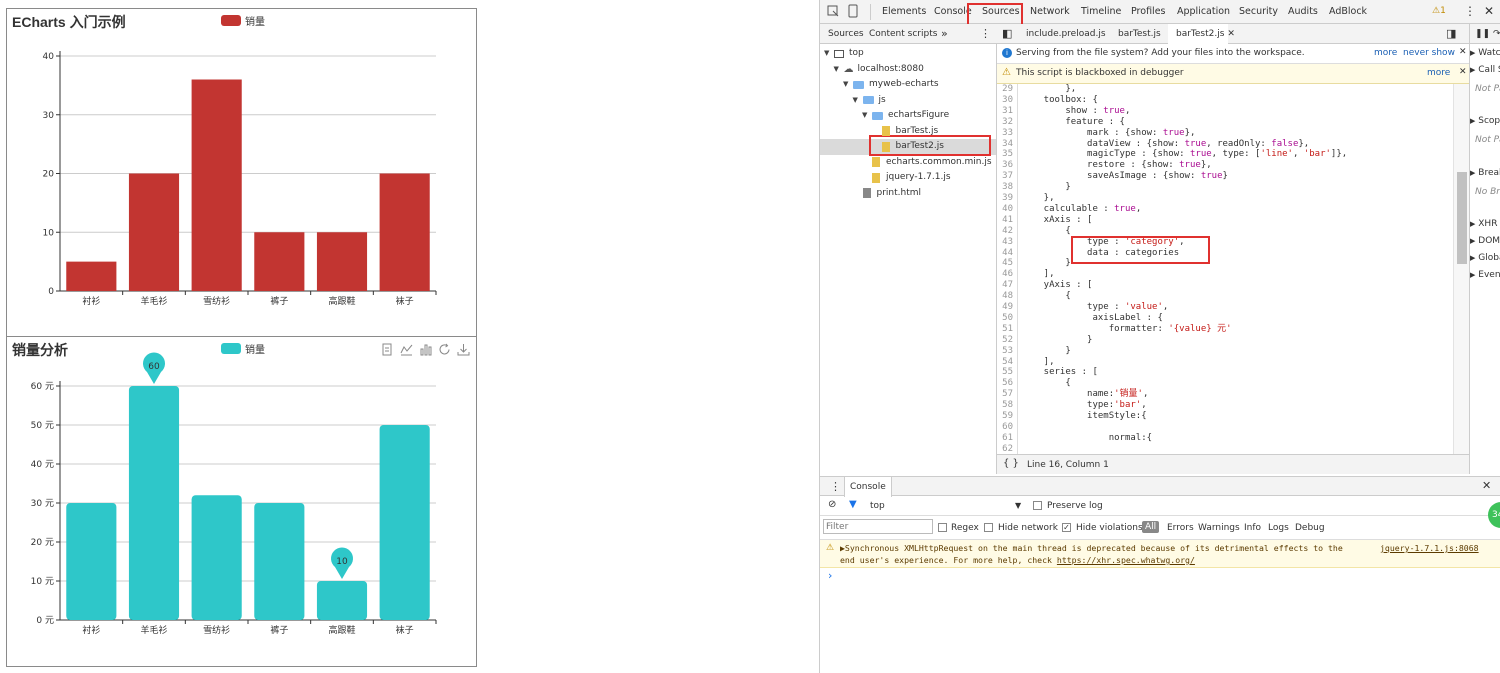 The image size is (1500, 673). What do you see at coordinates (1348, 12) in the screenshot?
I see `tab-adblock: AdBlock` at bounding box center [1348, 12].